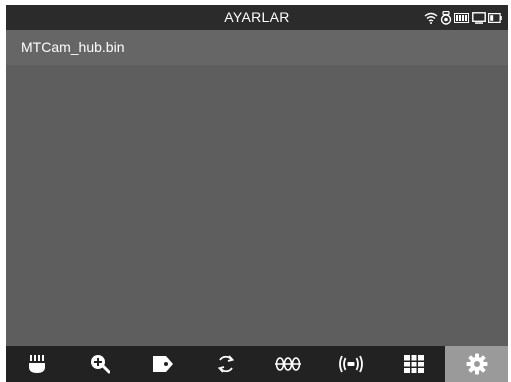  I want to click on battery-small-icon, so click(495, 18).